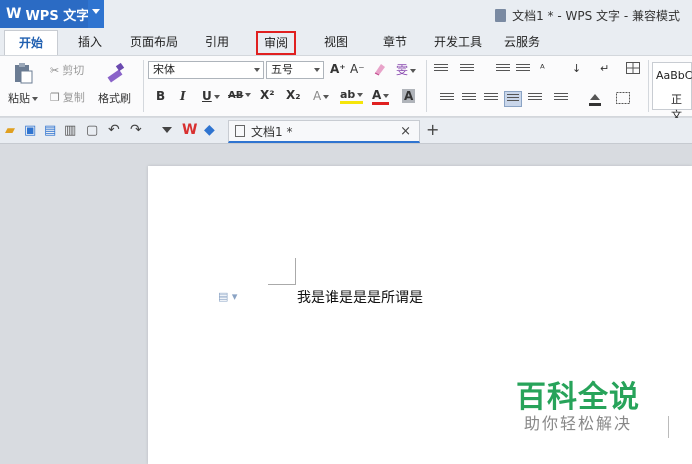 Image resolution: width=692 pixels, height=464 pixels. What do you see at coordinates (523, 70) in the screenshot?
I see `increase-indent-icon` at bounding box center [523, 70].